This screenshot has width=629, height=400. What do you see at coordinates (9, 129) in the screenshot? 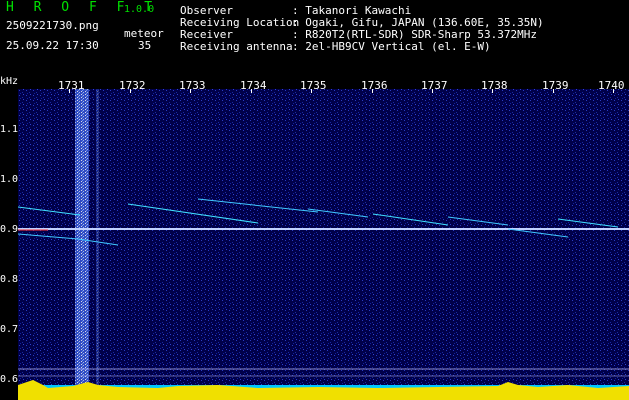
I see `y-tick-label: 1.1` at bounding box center [9, 129].